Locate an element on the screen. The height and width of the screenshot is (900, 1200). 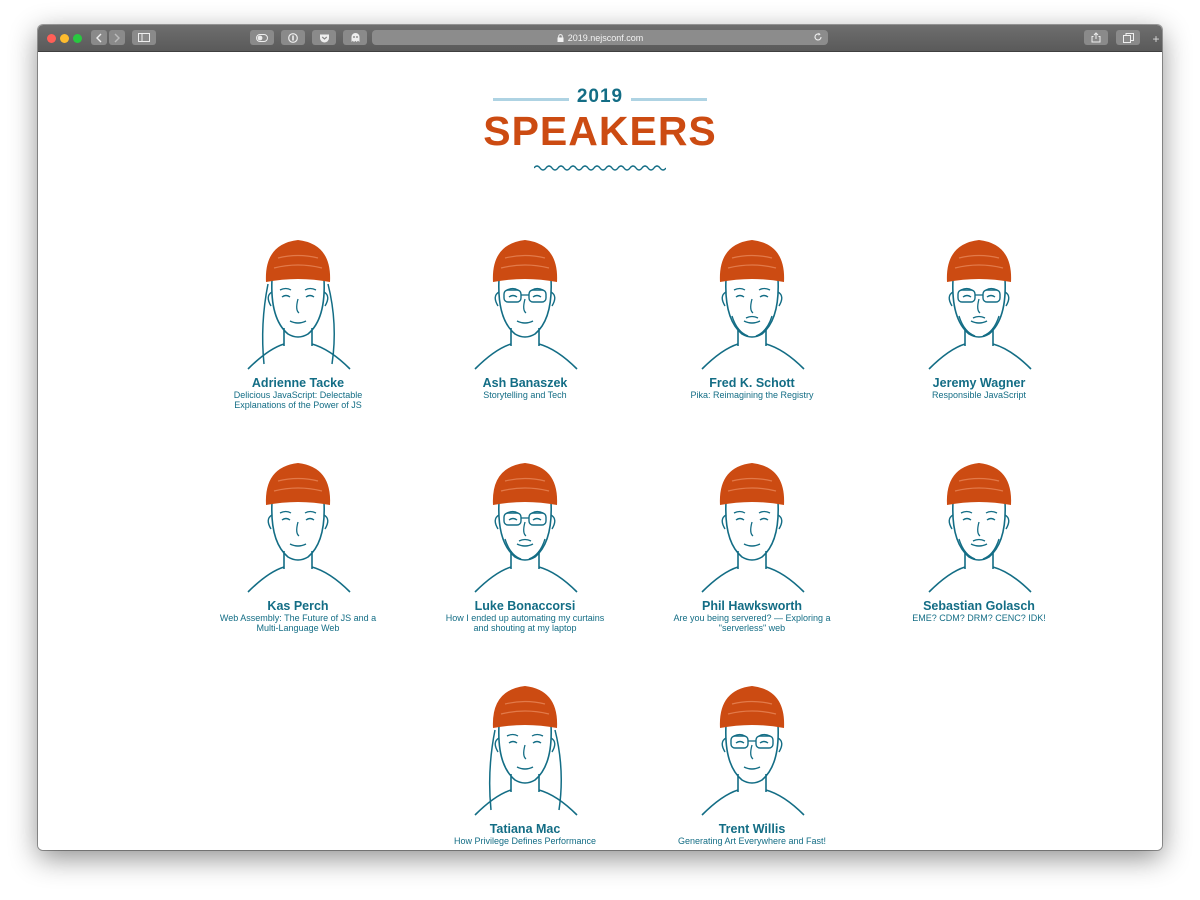
zoom-window-button is located at coordinates (77, 38).